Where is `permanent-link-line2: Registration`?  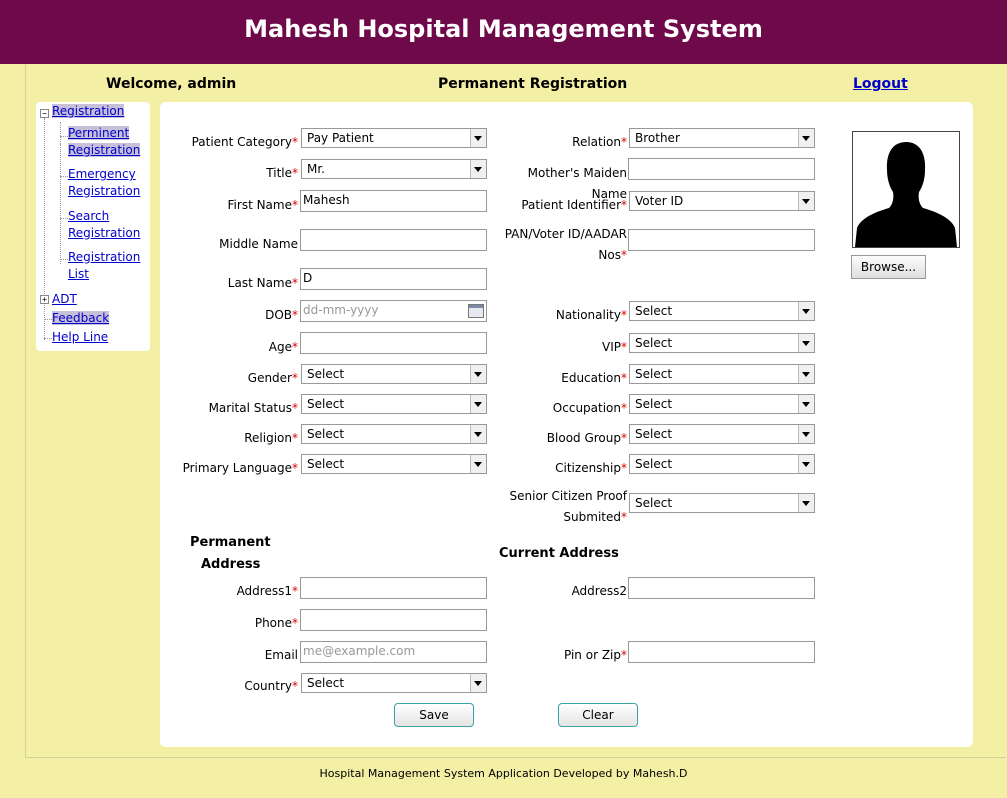 permanent-link-line2: Registration is located at coordinates (104, 150).